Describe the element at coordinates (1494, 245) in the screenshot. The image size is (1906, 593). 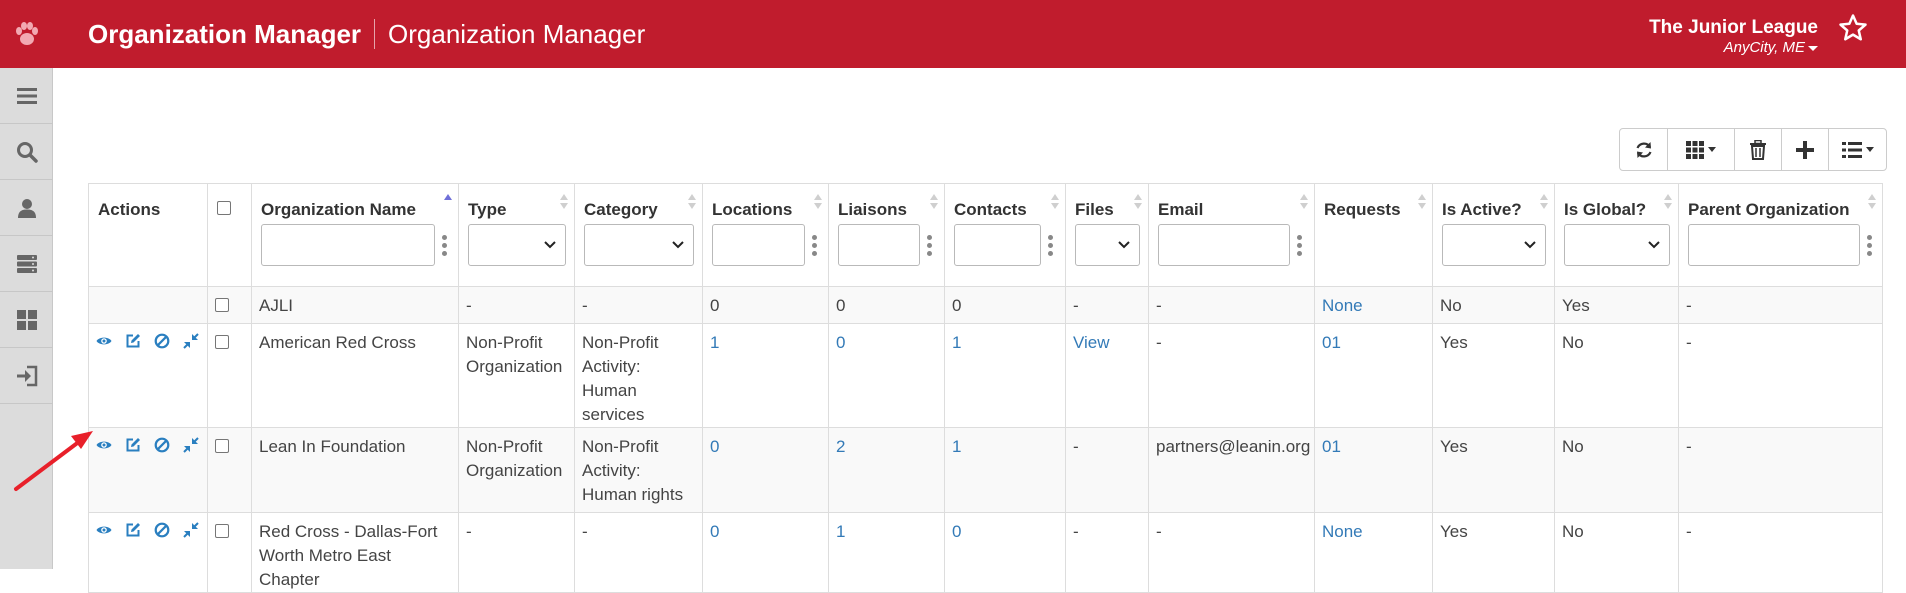
I see `filter-is-active-select` at that location.